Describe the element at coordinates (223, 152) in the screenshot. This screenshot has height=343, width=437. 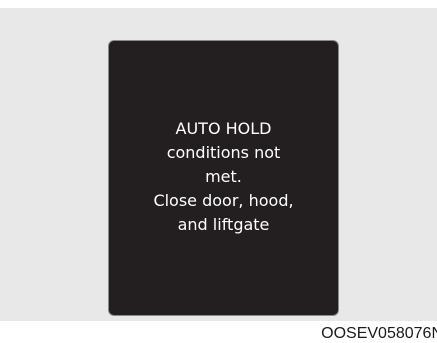
I see `message-line-2: conditions not` at that location.